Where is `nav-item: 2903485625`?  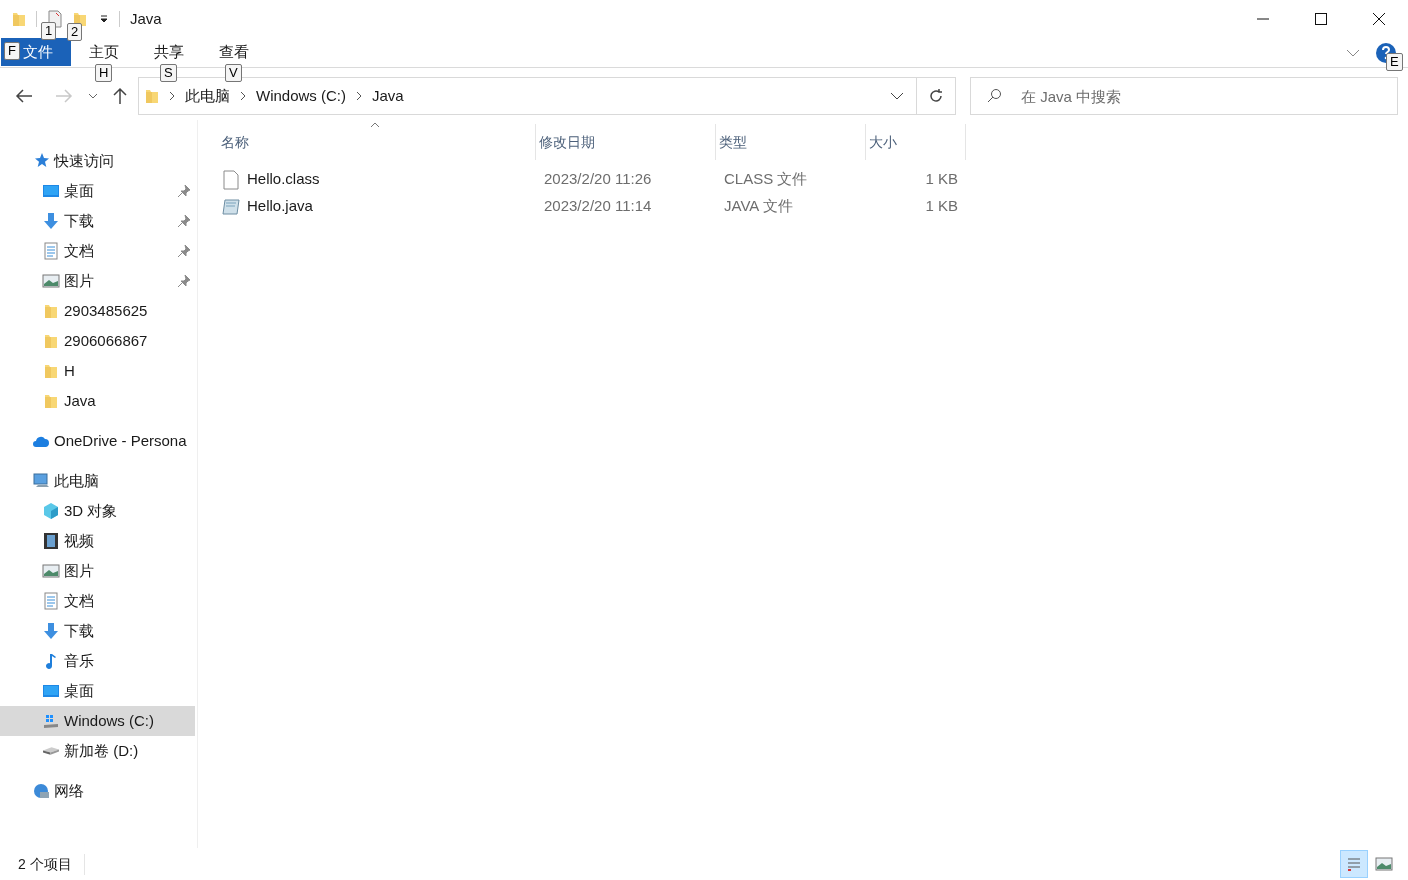 nav-item: 2903485625 is located at coordinates (97, 311).